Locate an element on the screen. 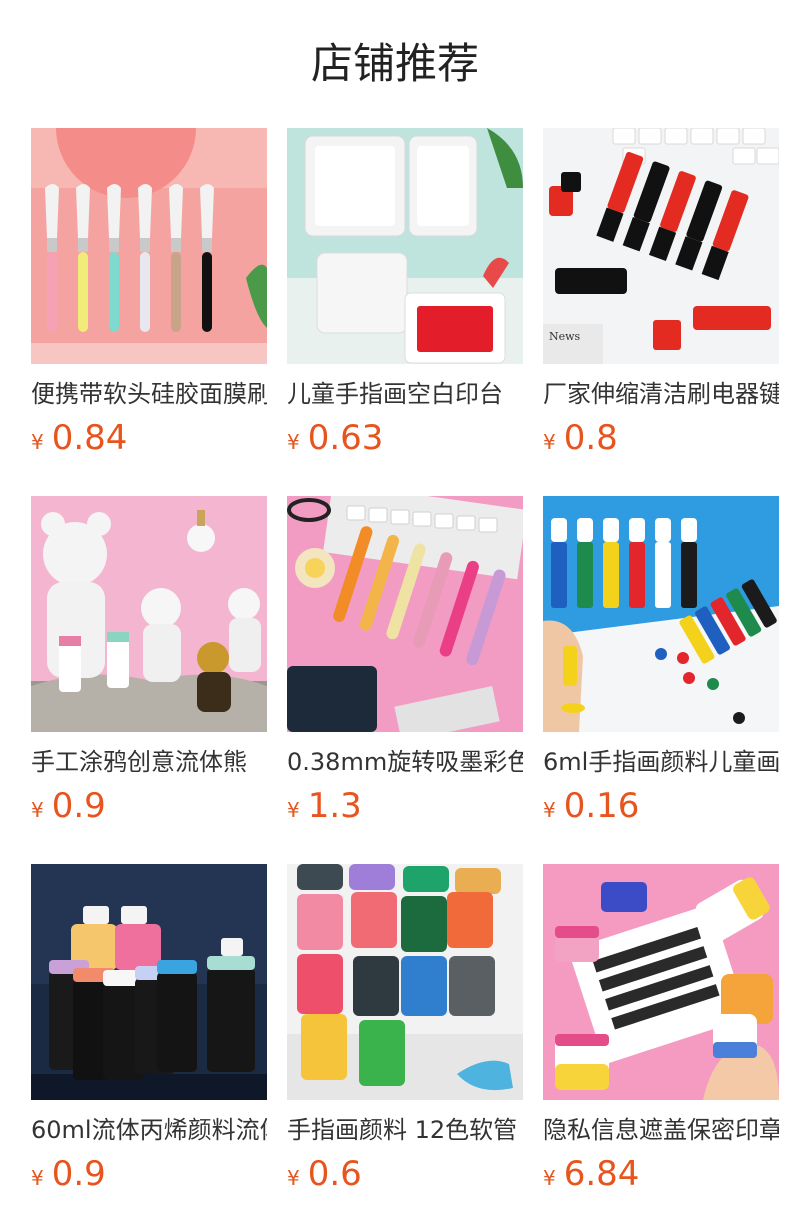 The width and height of the screenshot is (790, 1232). product-price: ¥0.16 is located at coordinates (661, 806).